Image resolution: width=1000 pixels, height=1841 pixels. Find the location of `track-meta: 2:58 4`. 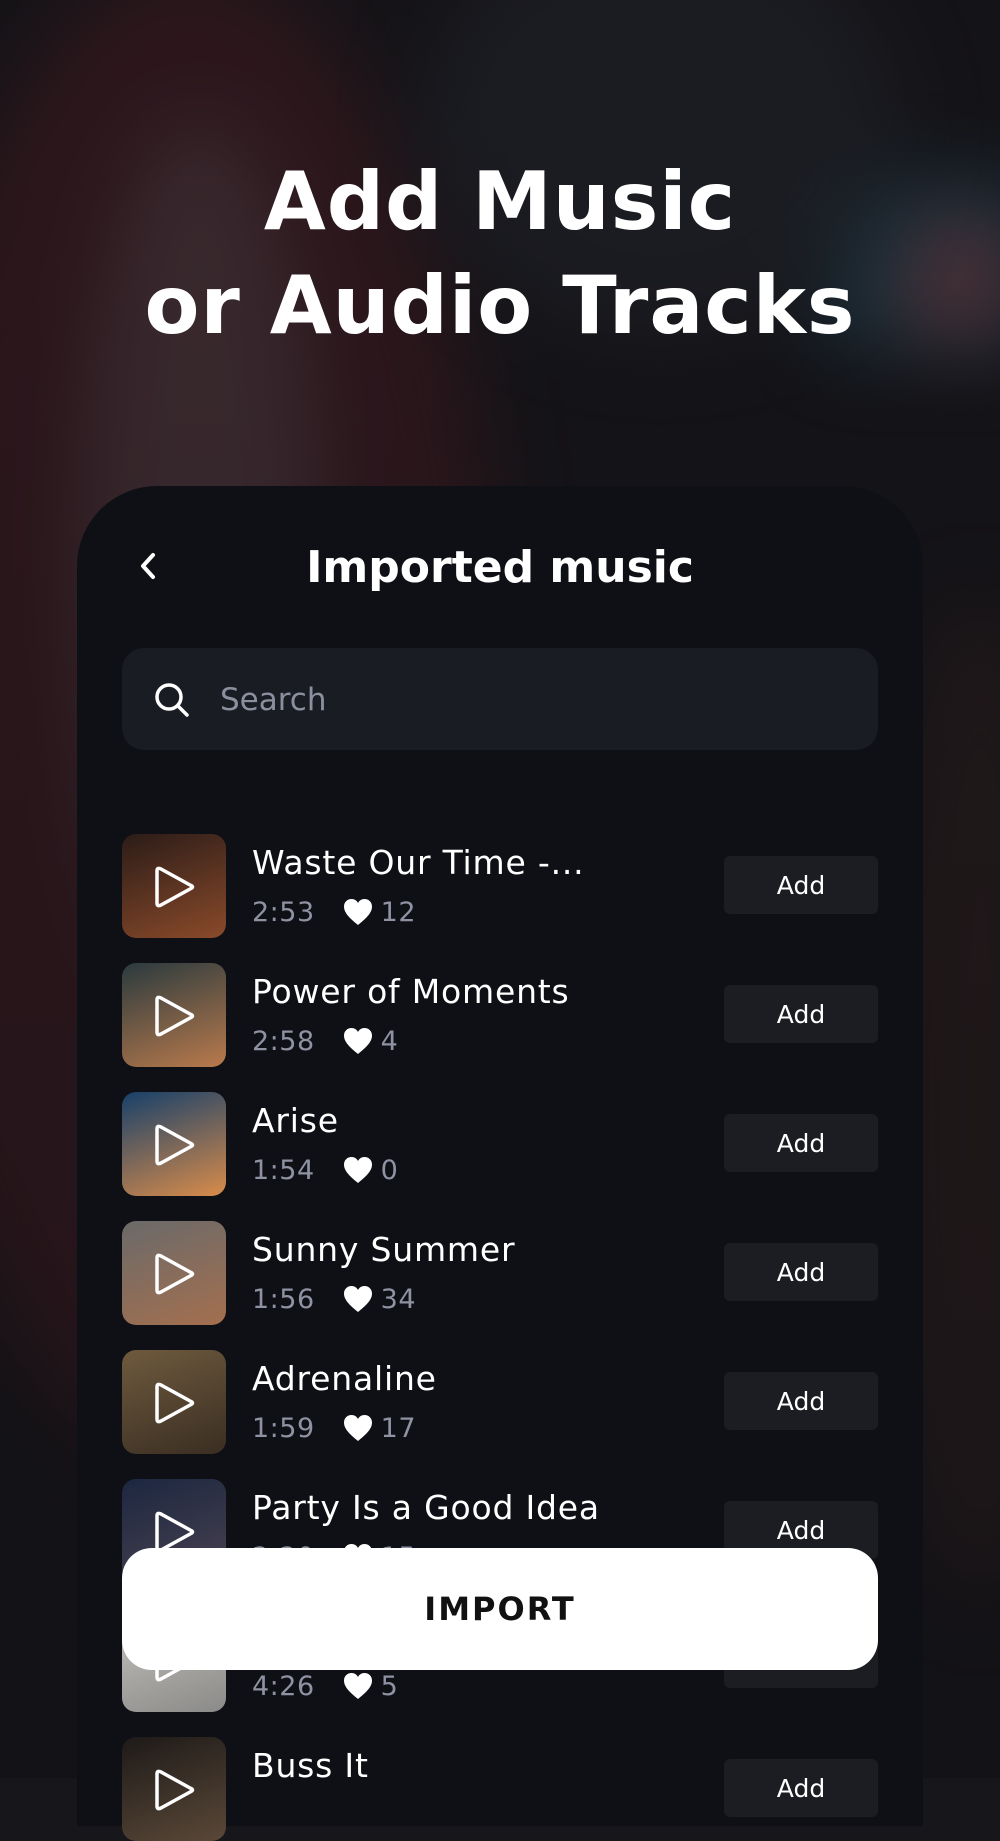

track-meta: 2:58 4 is located at coordinates (325, 1041).